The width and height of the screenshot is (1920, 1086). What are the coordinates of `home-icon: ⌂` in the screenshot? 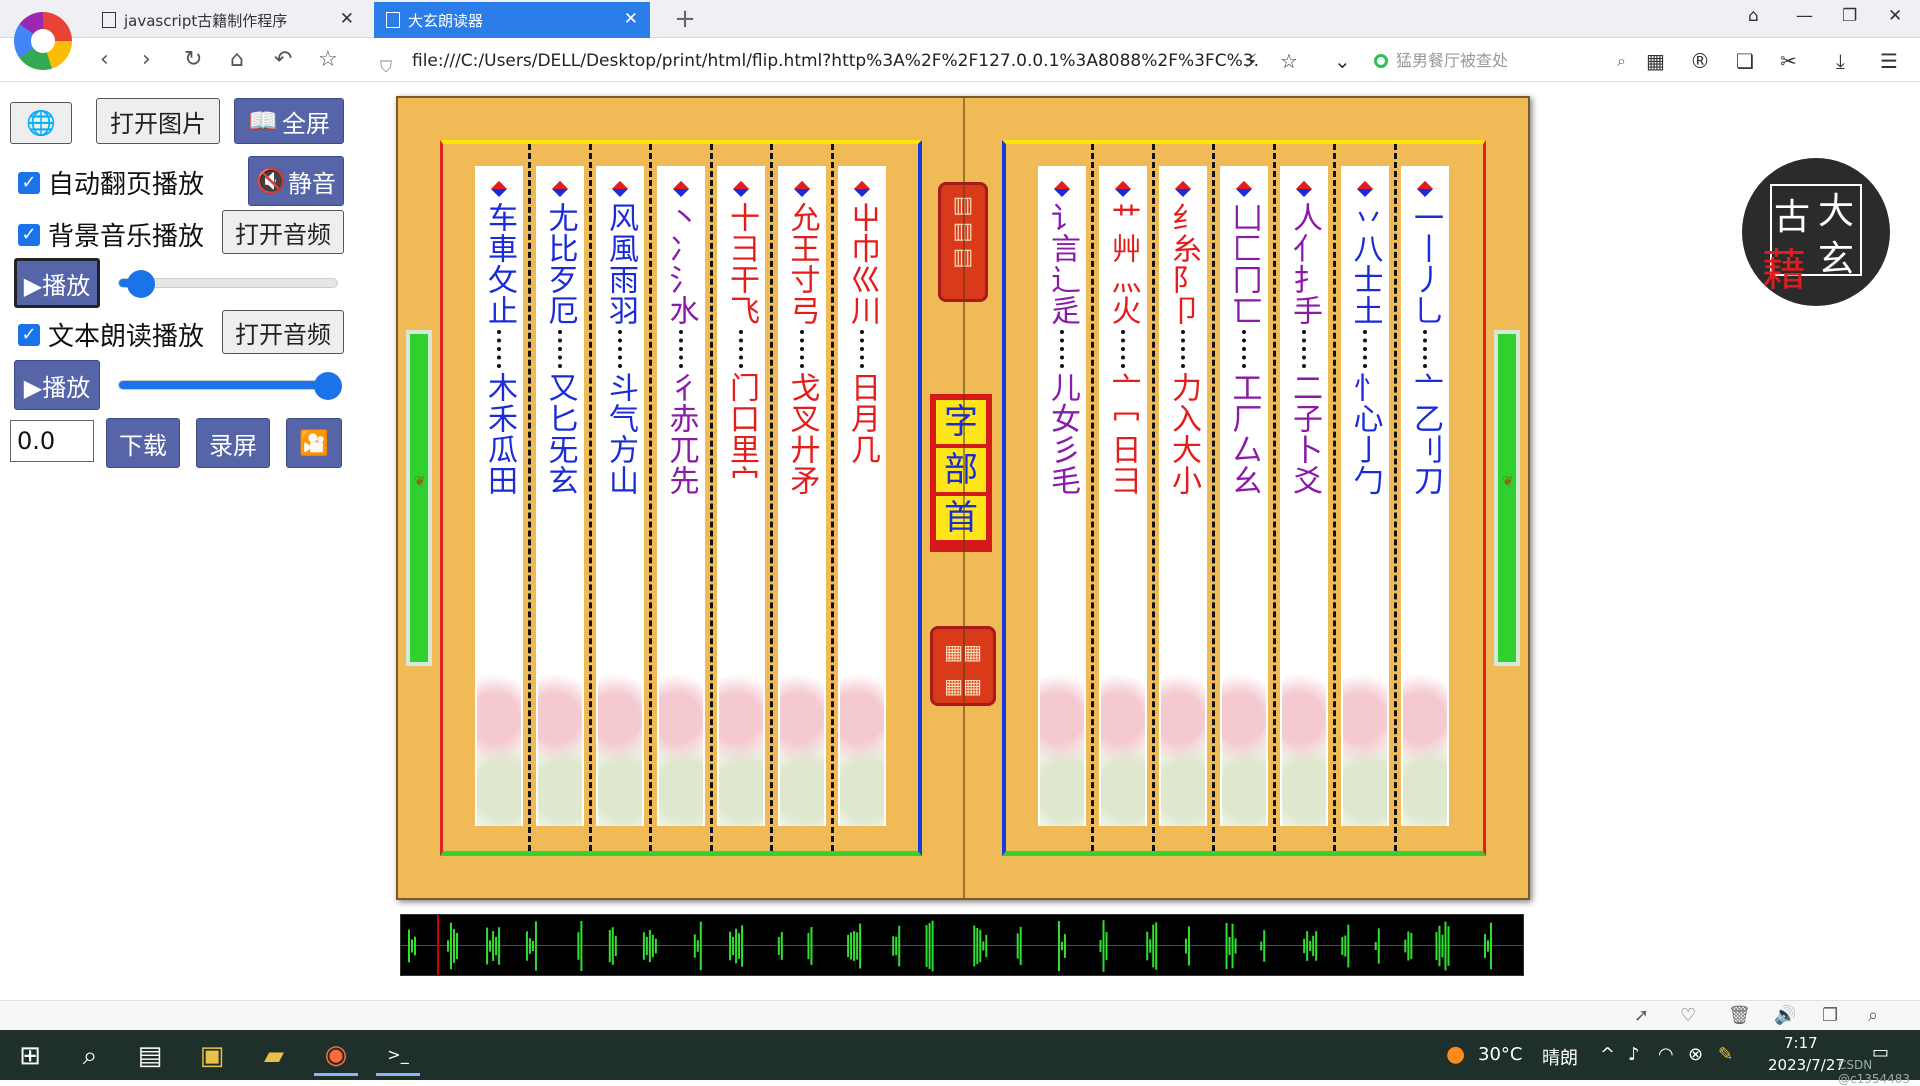 It's located at (237, 60).